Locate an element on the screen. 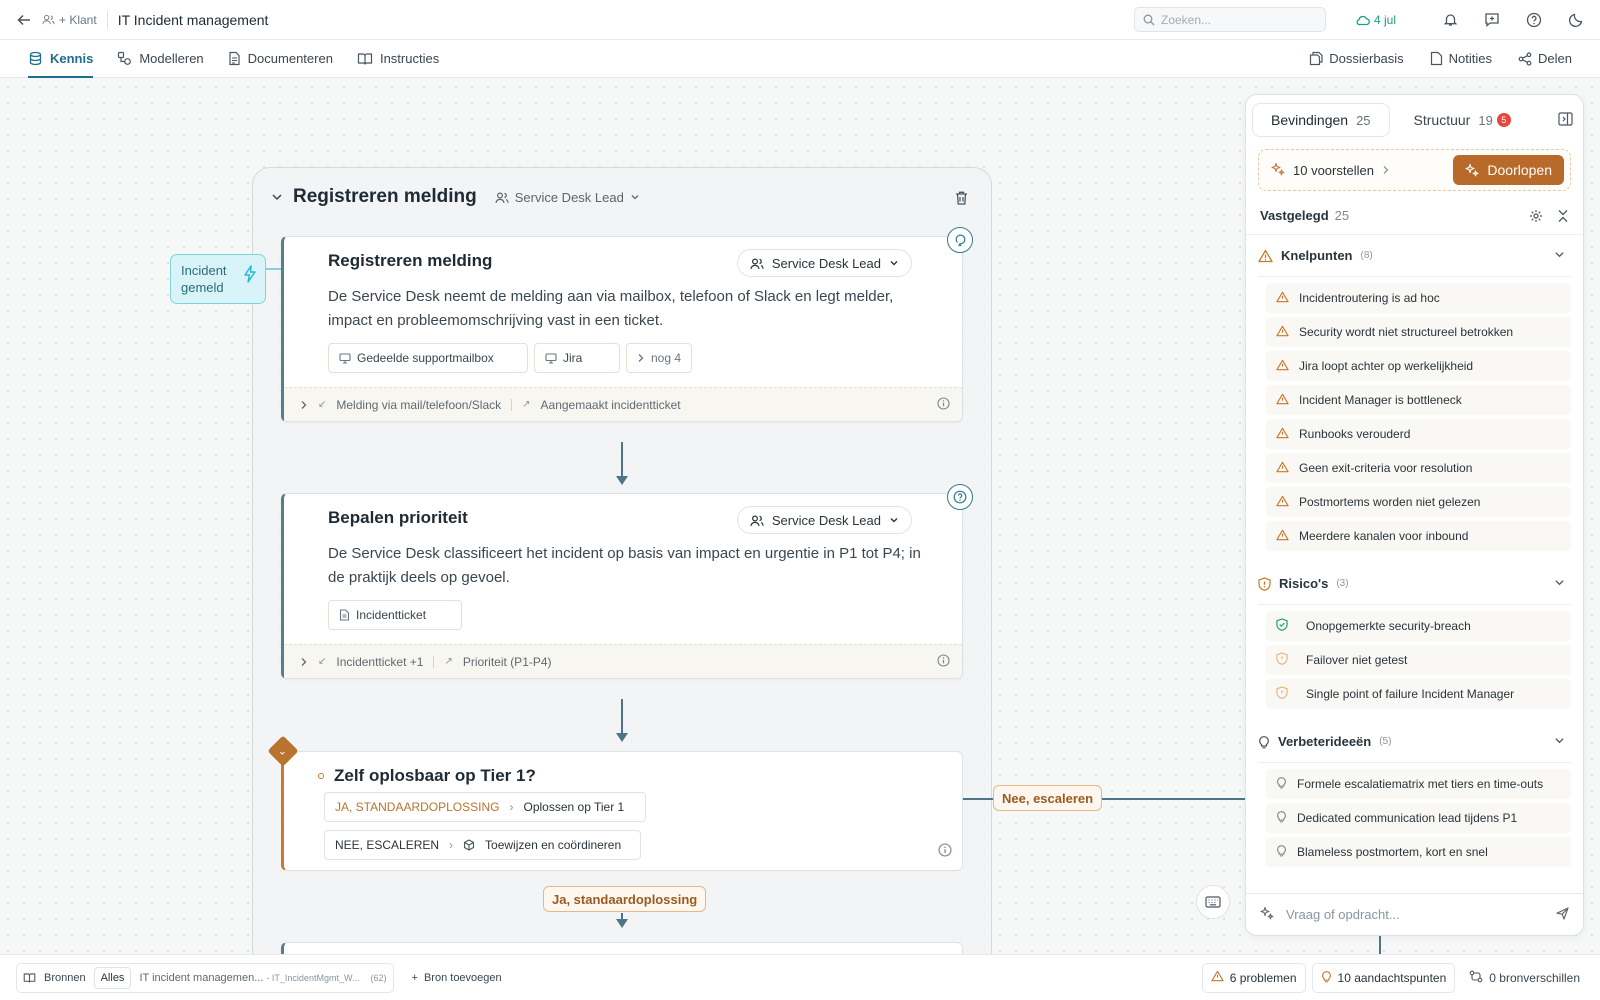  tab-instructies-label: Instructies is located at coordinates (409, 58).